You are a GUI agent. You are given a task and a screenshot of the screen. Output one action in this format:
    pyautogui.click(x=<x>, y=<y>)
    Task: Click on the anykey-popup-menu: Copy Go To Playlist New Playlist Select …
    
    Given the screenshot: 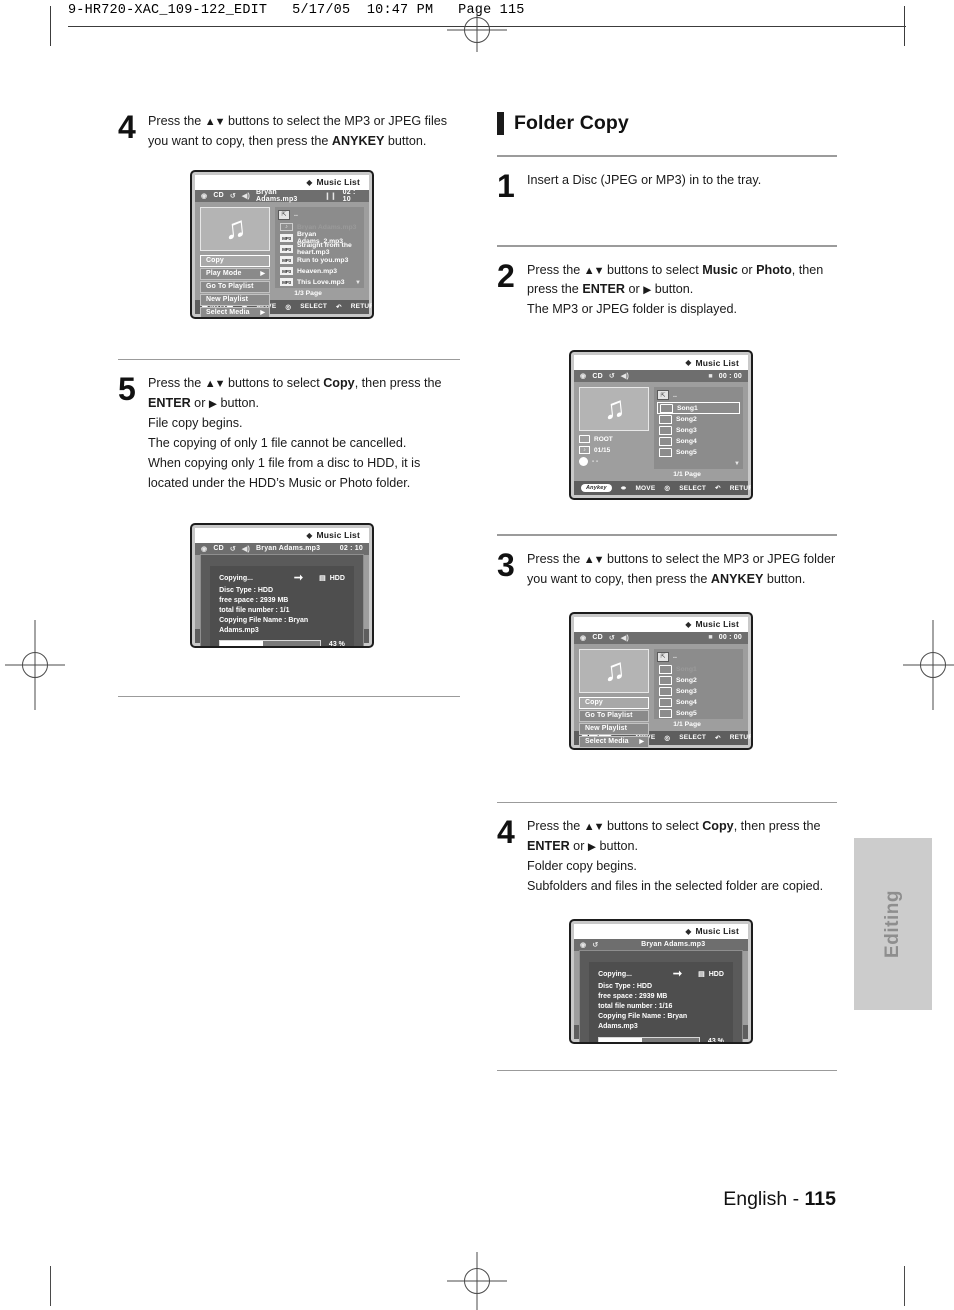 What is the action you would take?
    pyautogui.click(x=614, y=722)
    